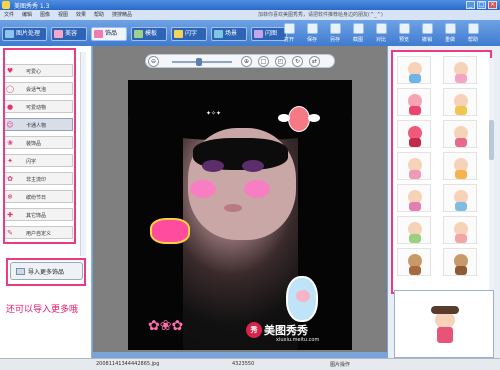 The width and height of the screenshot is (500, 370). Describe the element at coordinates (243, 364) in the screenshot. I see `status-number: 4323550` at that location.